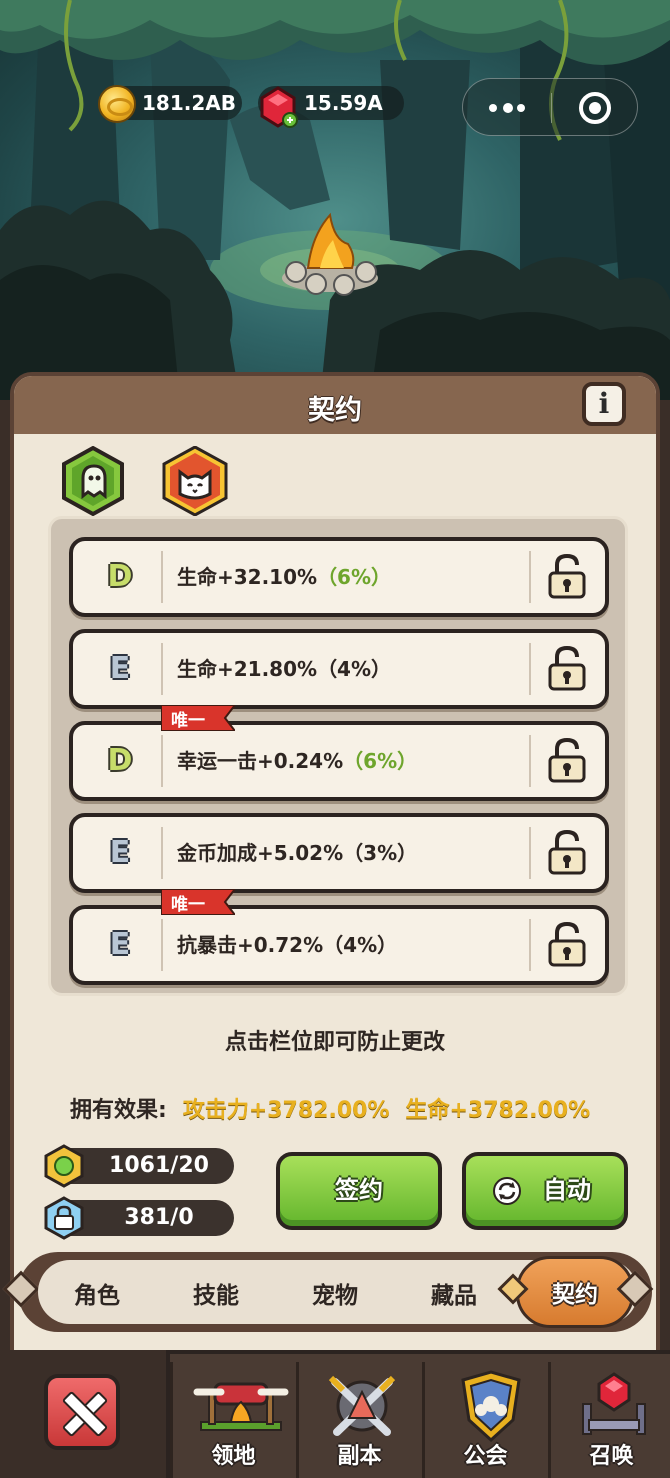 This screenshot has height=1478, width=670. I want to click on tab-contract: 契约, so click(575, 1292).